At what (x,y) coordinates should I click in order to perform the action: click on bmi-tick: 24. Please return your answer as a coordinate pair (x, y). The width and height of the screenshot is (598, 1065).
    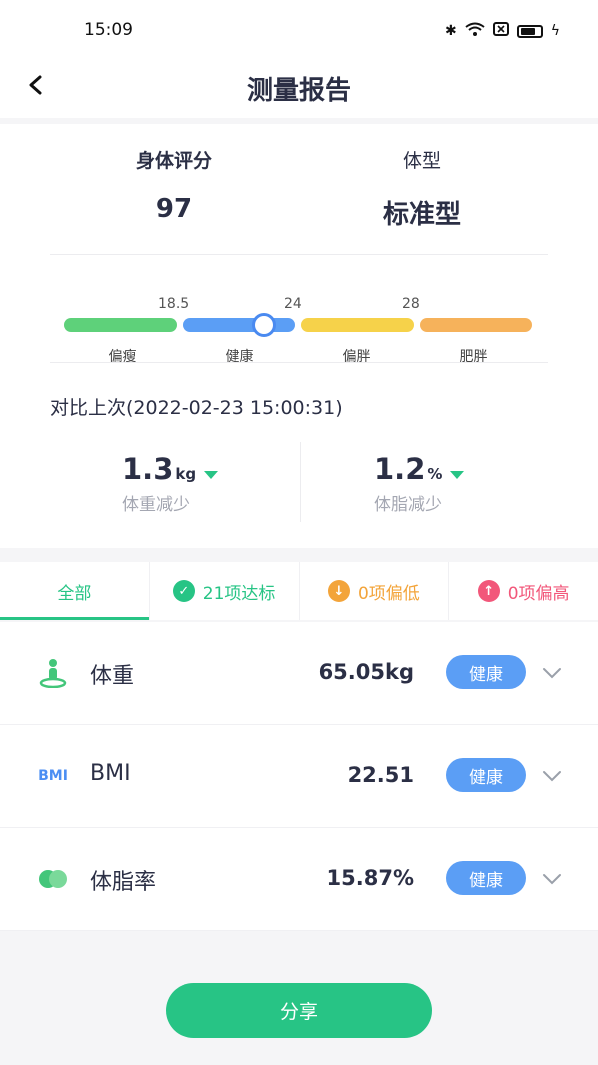
    Looking at the image, I should click on (293, 304).